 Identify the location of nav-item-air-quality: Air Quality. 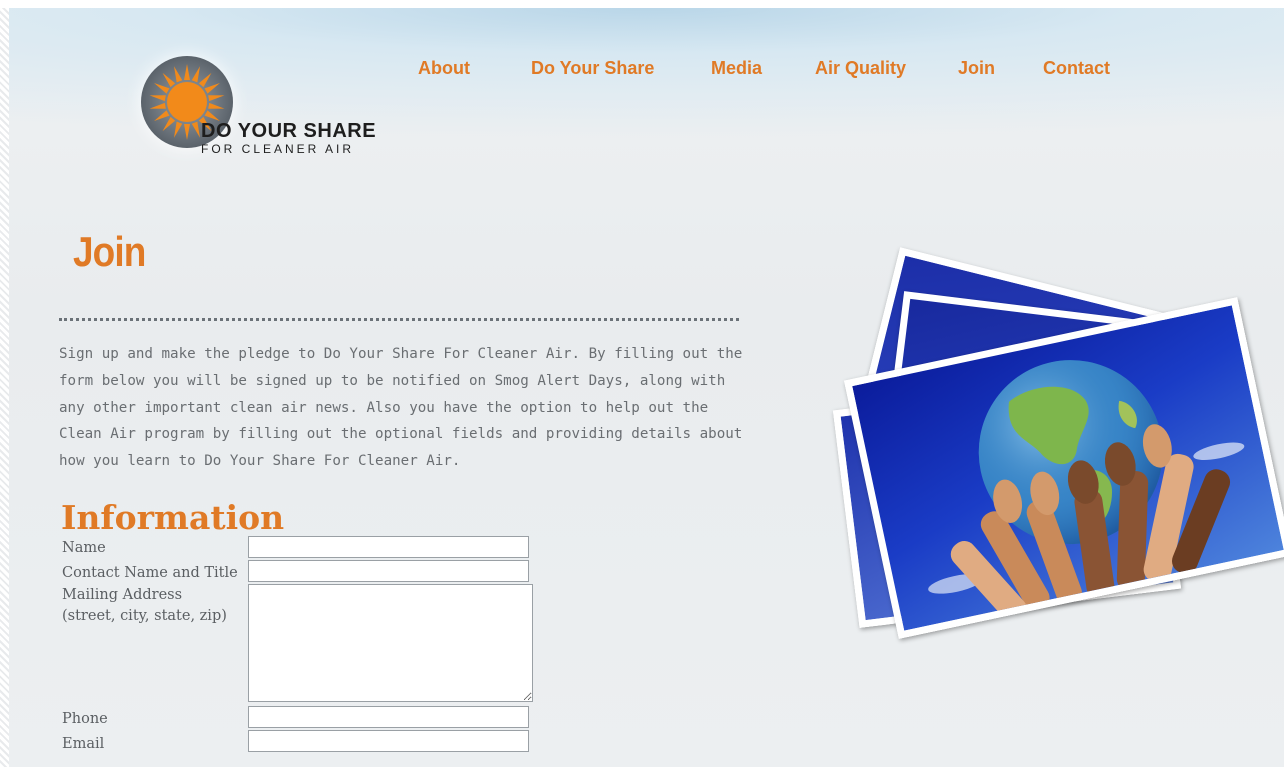
(860, 68).